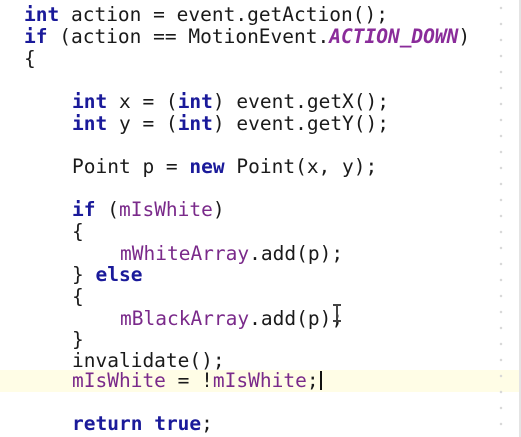  Describe the element at coordinates (188, 36) in the screenshot. I see `code-text: (action == MotionEvent.` at that location.